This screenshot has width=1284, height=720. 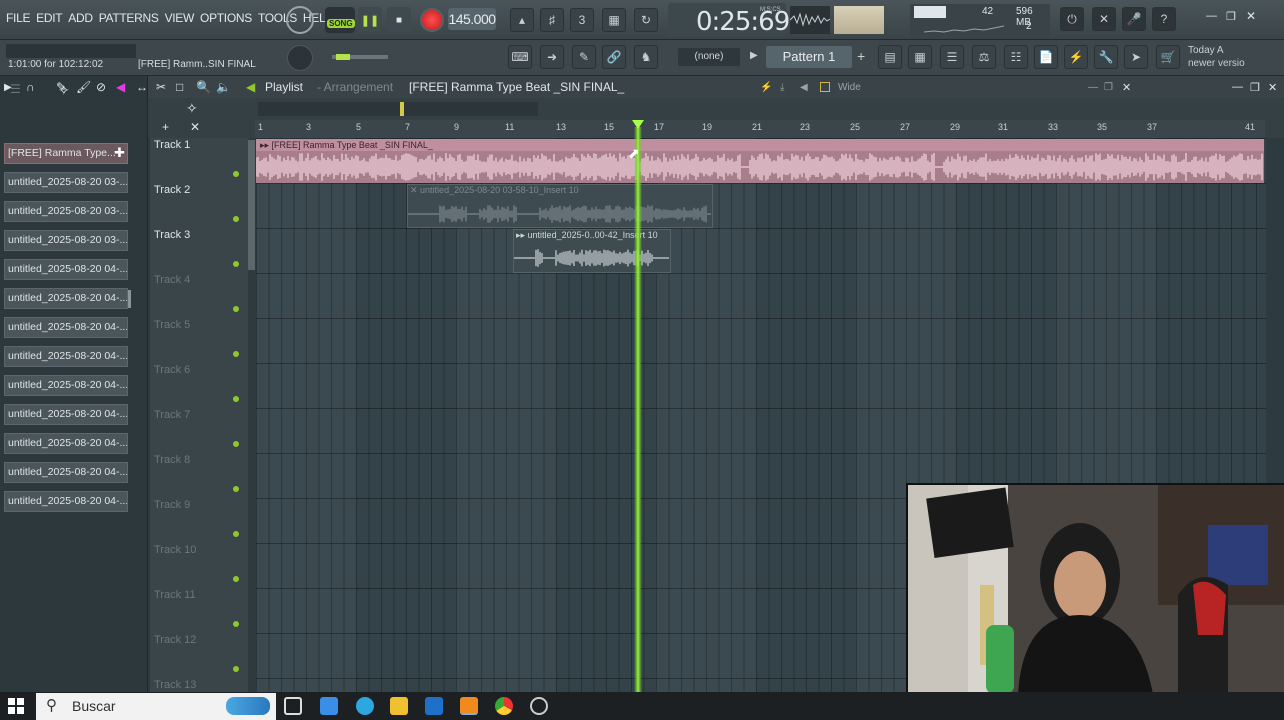 What do you see at coordinates (360, 57) in the screenshot?
I see `master-pitch-slider` at bounding box center [360, 57].